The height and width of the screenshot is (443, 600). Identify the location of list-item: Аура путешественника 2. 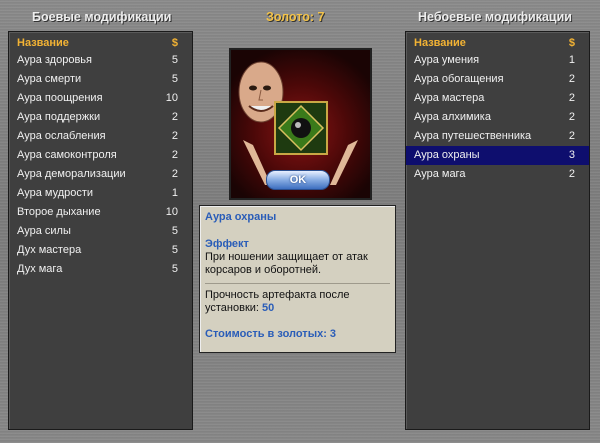
(497, 136).